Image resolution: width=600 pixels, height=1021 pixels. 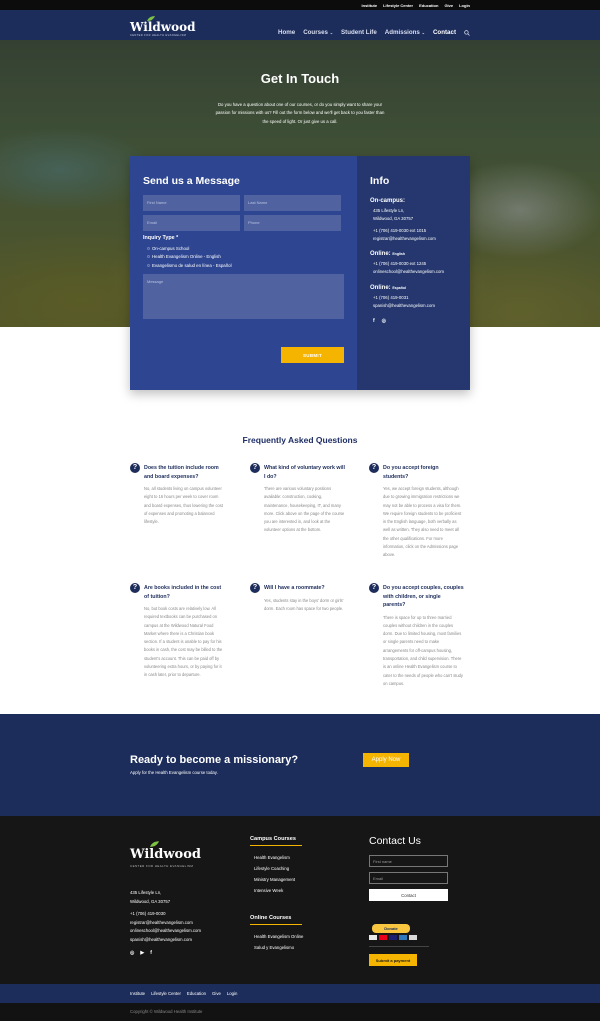 I want to click on footer-course-link: Salud y Evangelismo, so click(x=276, y=947).